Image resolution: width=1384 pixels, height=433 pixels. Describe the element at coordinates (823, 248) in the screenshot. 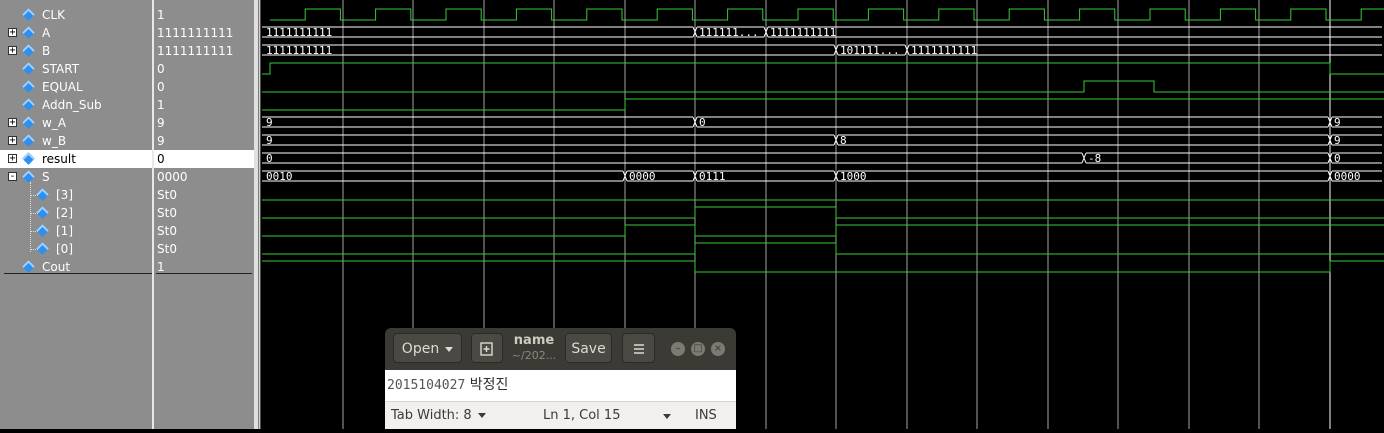

I see `bit0-wave` at that location.